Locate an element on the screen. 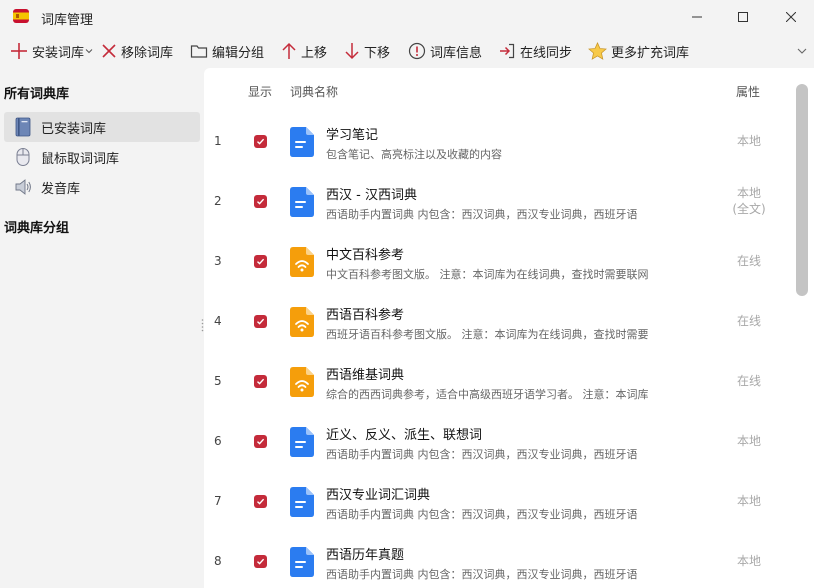 The image size is (814, 588). move-down-label: 下移 is located at coordinates (377, 53).